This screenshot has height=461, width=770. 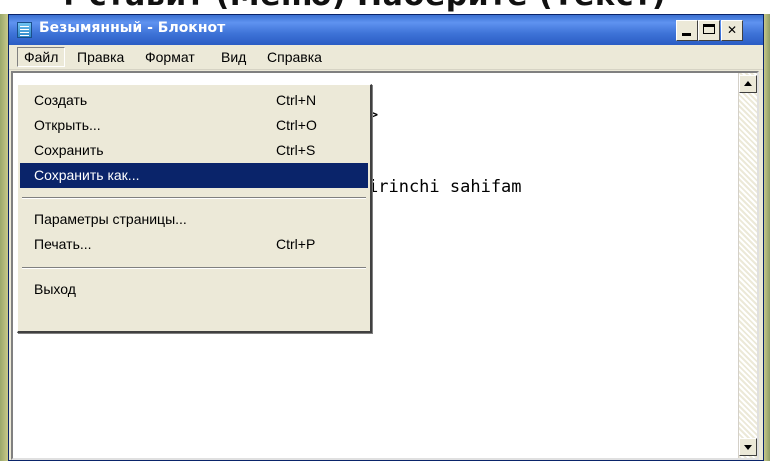 What do you see at coordinates (100, 57) in the screenshot?
I see `menu-edit: Правка` at bounding box center [100, 57].